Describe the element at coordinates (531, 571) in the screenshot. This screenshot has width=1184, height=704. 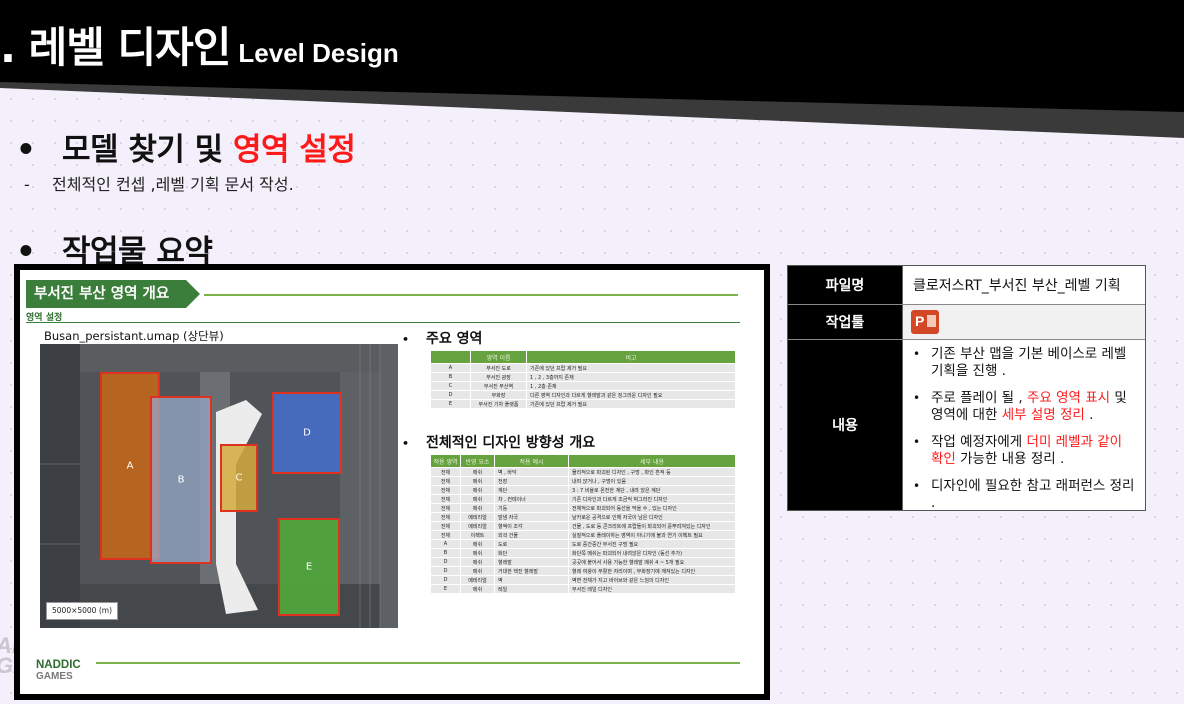
I see `table-cell: 거대한 핵진 혈레발` at that location.